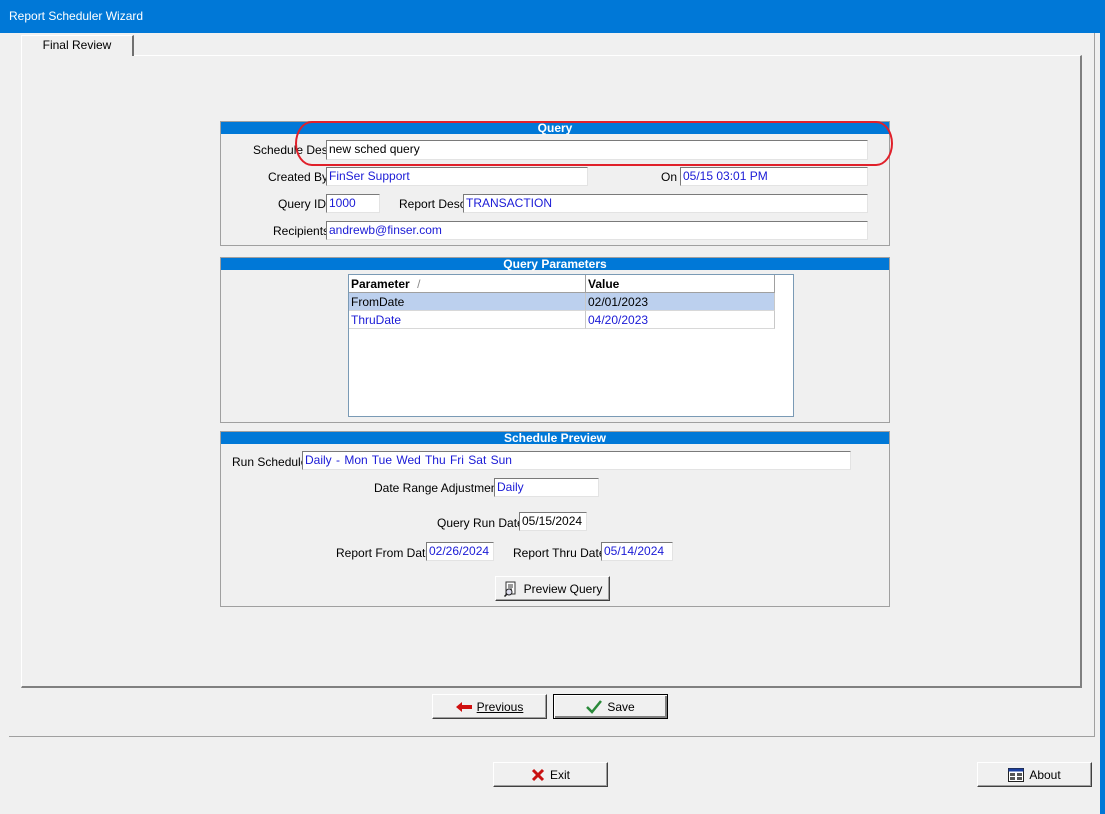  I want to click on on-label: On, so click(669, 177).